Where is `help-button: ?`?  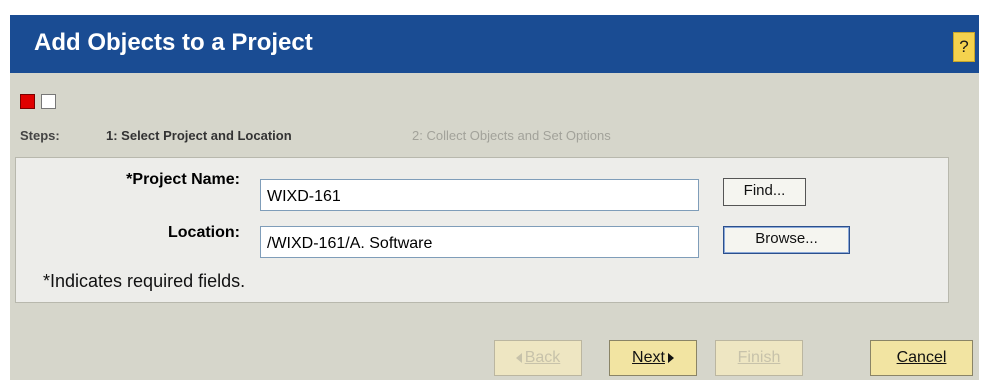 help-button: ? is located at coordinates (964, 47).